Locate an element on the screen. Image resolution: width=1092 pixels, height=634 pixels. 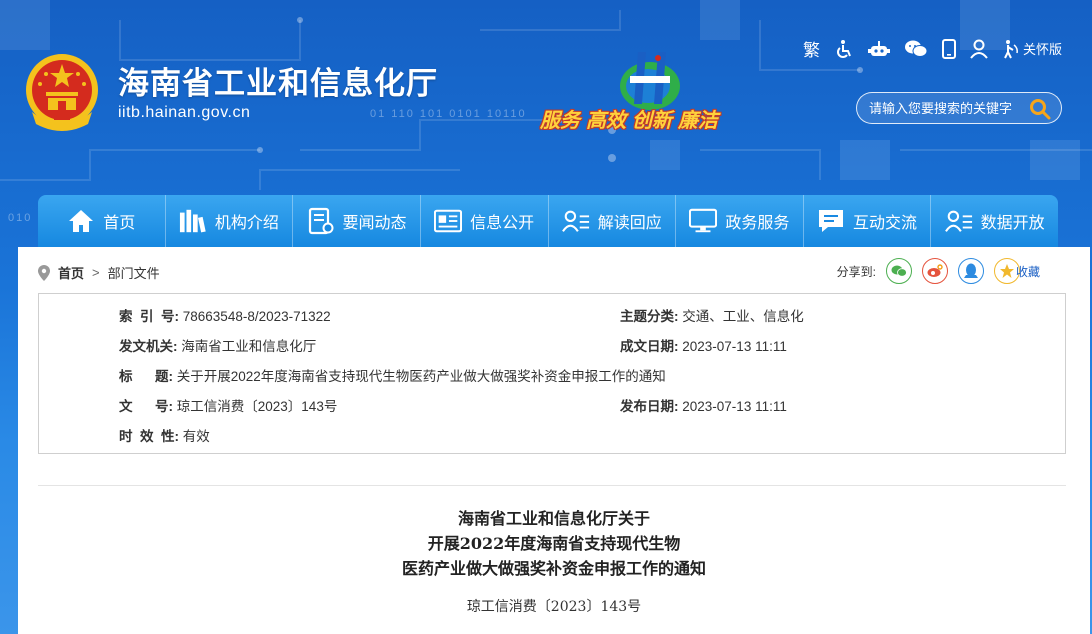
qq-icon is located at coordinates (970, 270).